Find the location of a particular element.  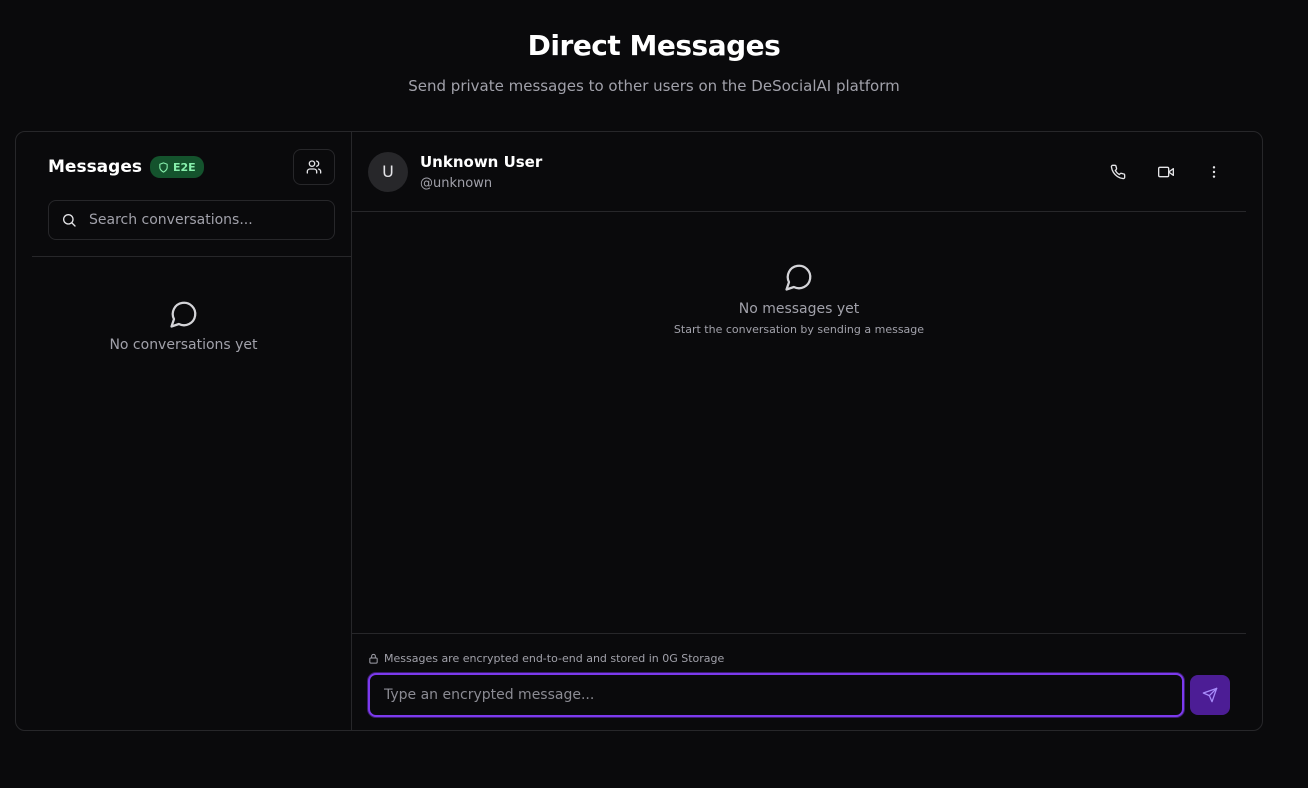

more-options-button is located at coordinates (1214, 172).